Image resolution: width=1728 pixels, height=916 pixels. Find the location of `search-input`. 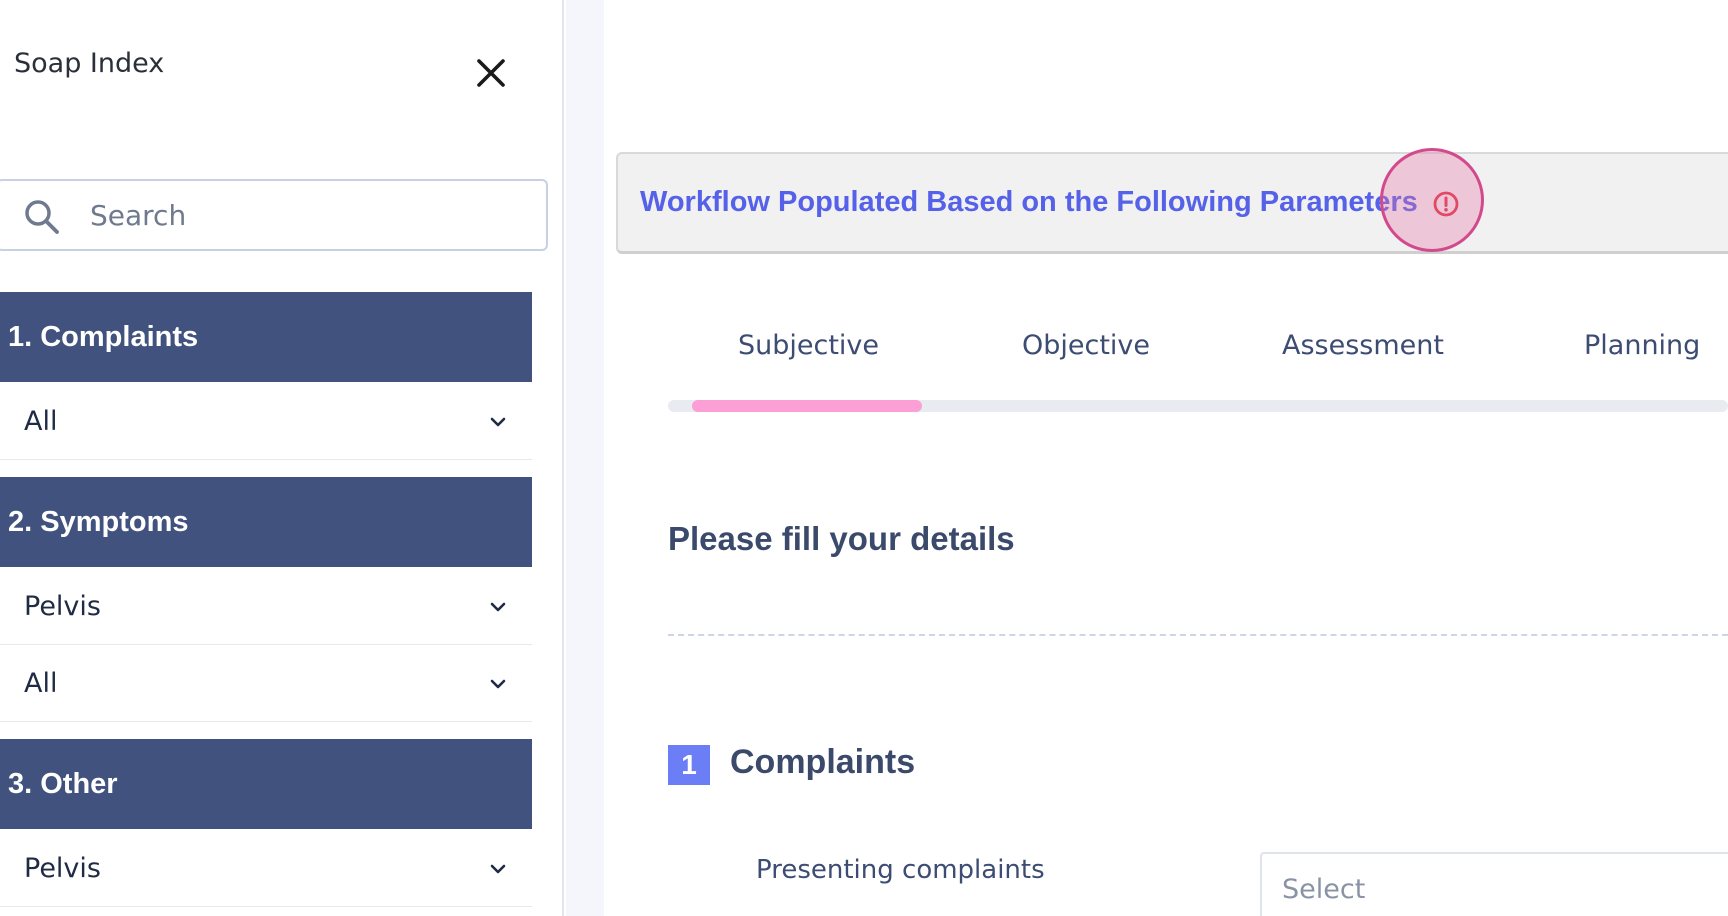

search-input is located at coordinates (310, 215).